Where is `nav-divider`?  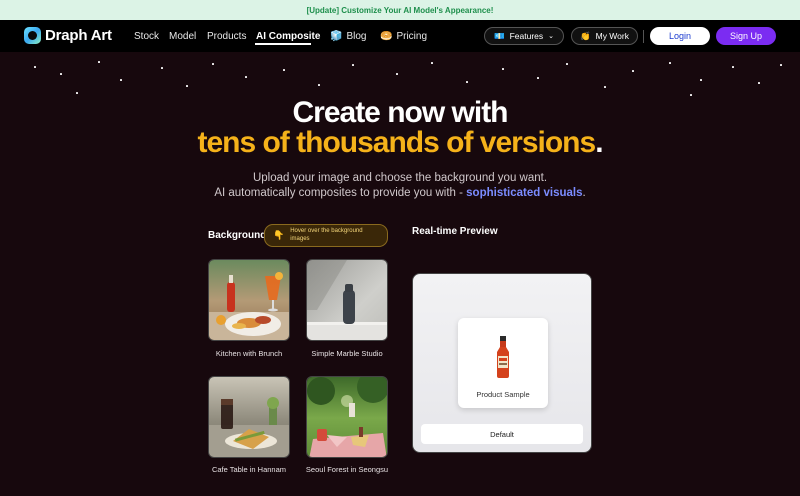 nav-divider is located at coordinates (643, 36).